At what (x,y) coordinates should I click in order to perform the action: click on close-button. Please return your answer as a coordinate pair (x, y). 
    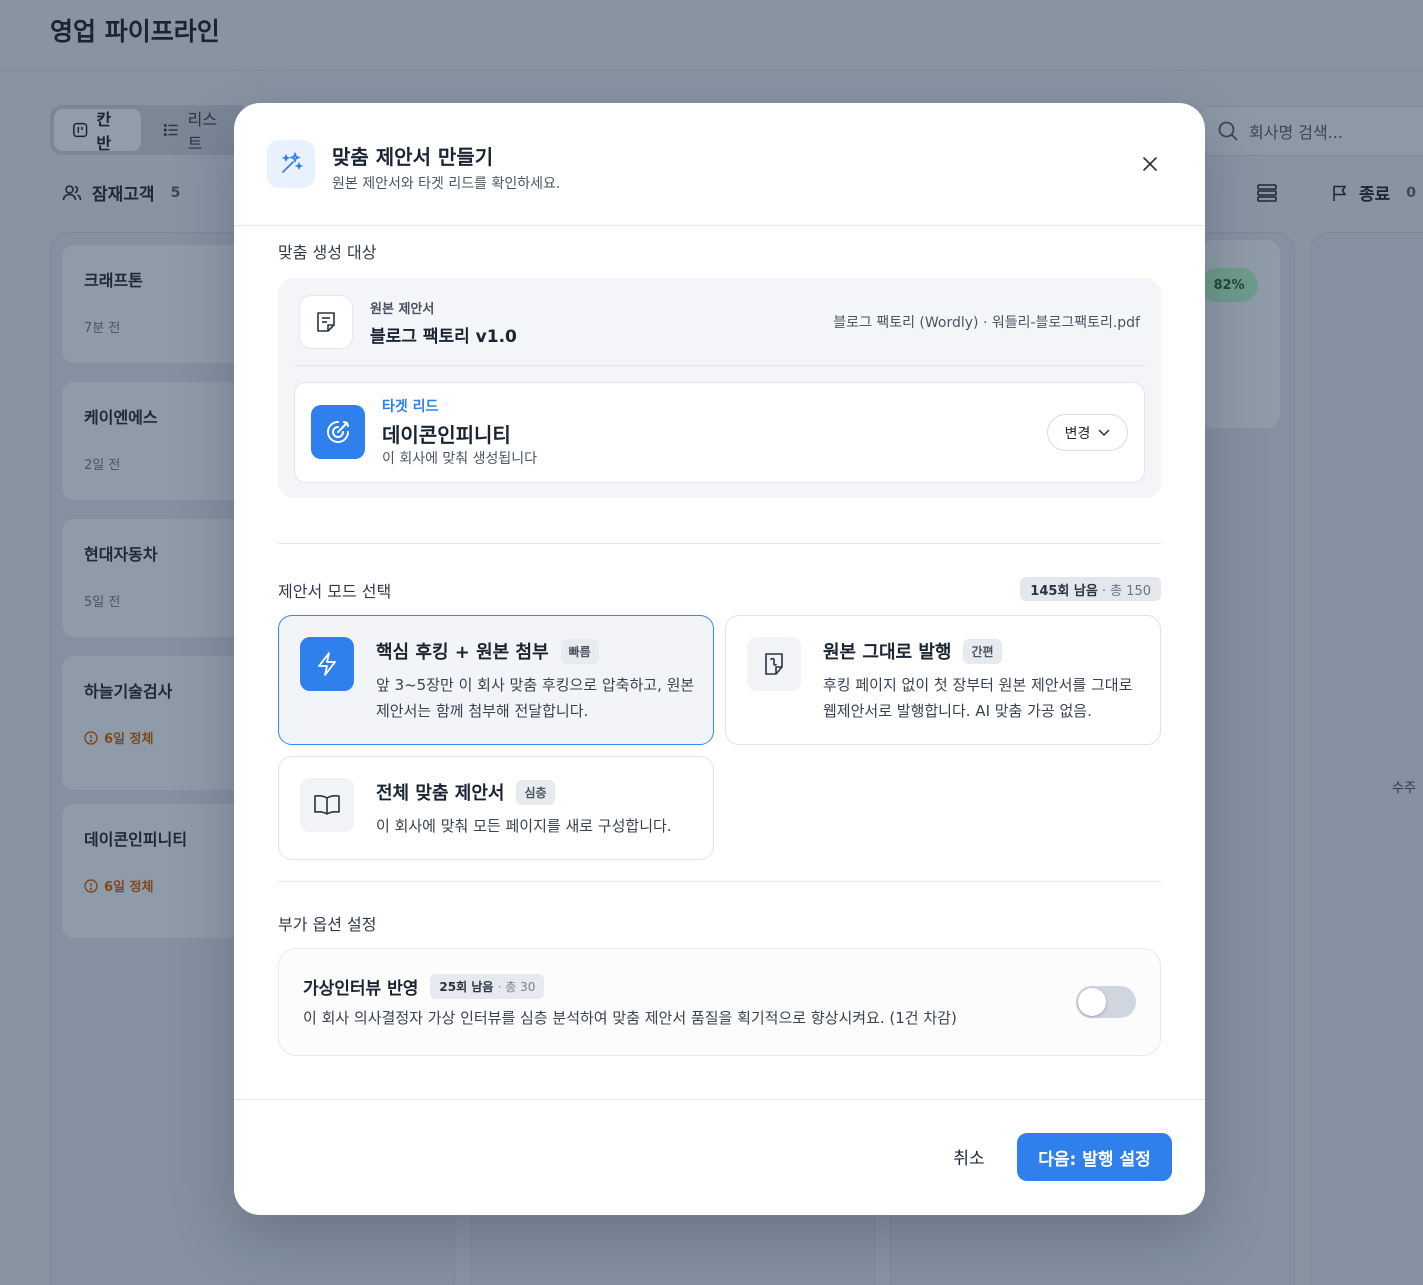
    Looking at the image, I should click on (1150, 164).